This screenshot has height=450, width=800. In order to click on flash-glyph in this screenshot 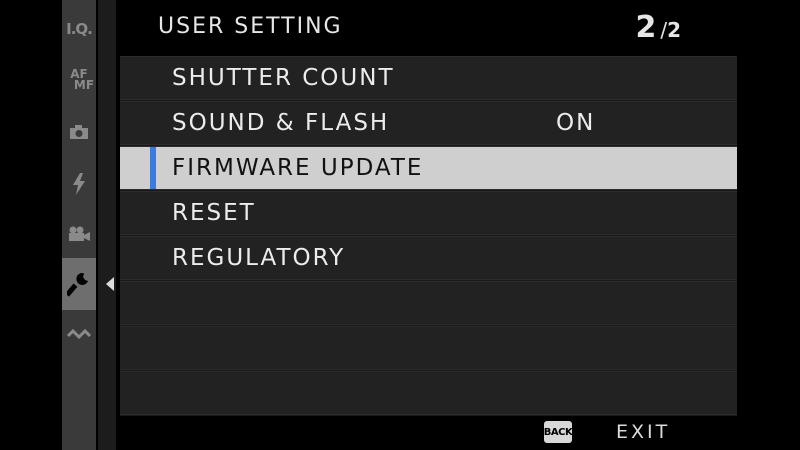, I will do `click(79, 184)`.